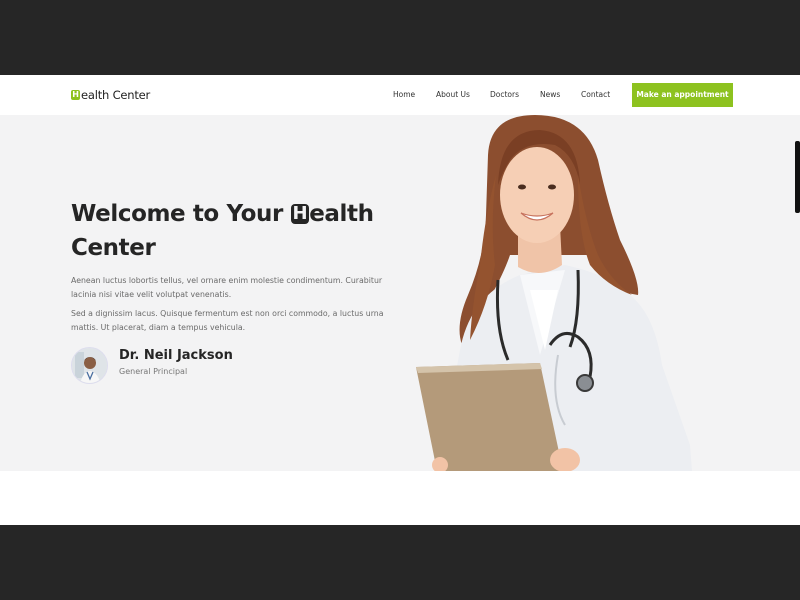 The width and height of the screenshot is (800, 600). Describe the element at coordinates (453, 94) in the screenshot. I see `nav-about-us: About Us` at that location.